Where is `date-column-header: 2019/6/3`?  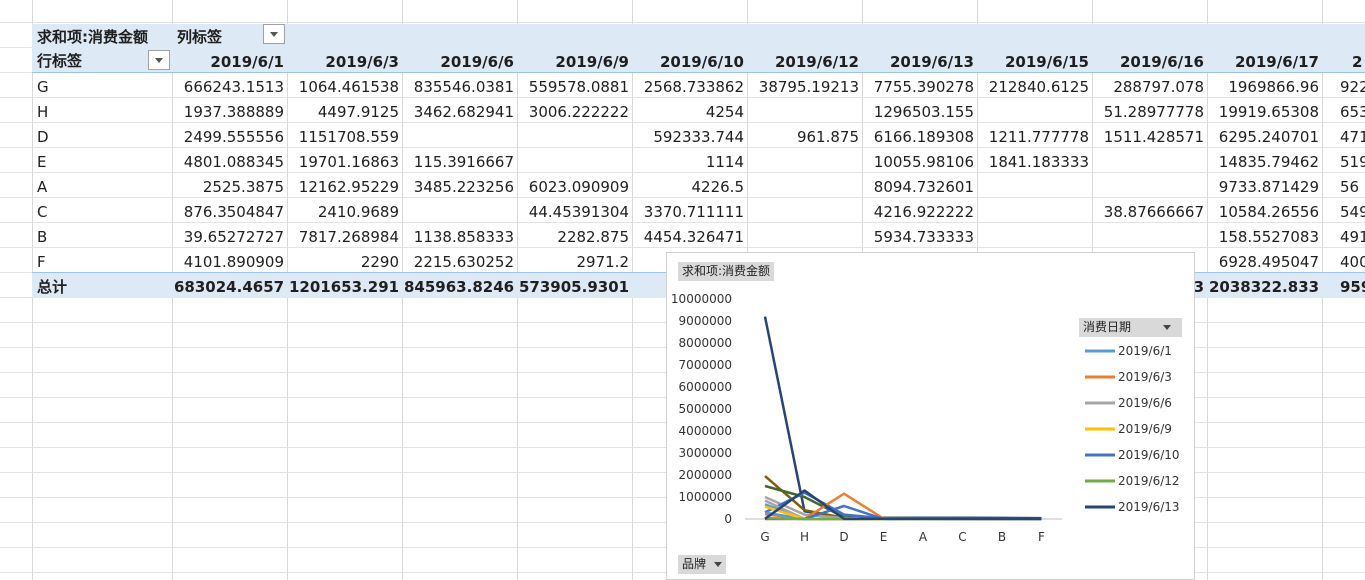 date-column-header: 2019/6/3 is located at coordinates (362, 62).